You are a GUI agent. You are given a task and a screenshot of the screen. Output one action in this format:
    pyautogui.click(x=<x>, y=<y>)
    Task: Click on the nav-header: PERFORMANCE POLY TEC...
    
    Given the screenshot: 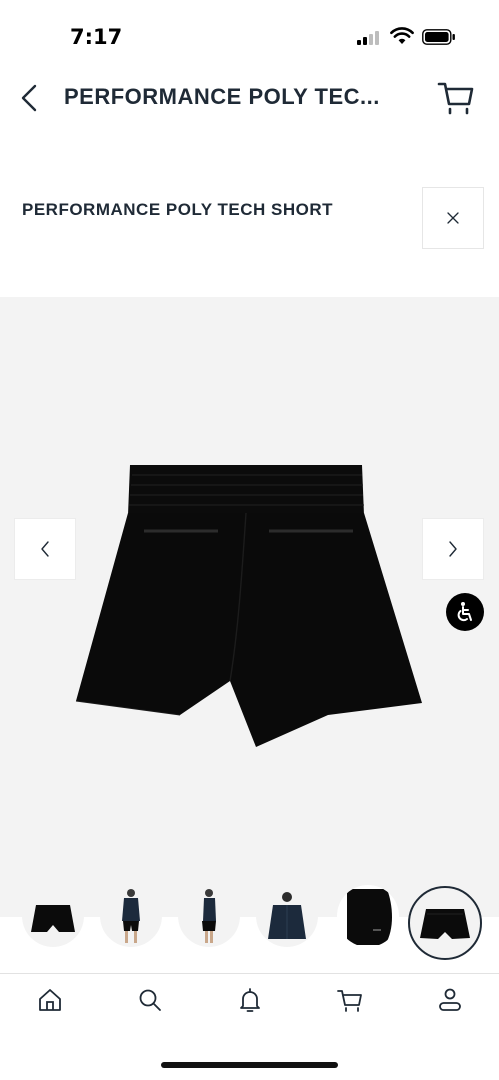 What is the action you would take?
    pyautogui.click(x=249, y=98)
    